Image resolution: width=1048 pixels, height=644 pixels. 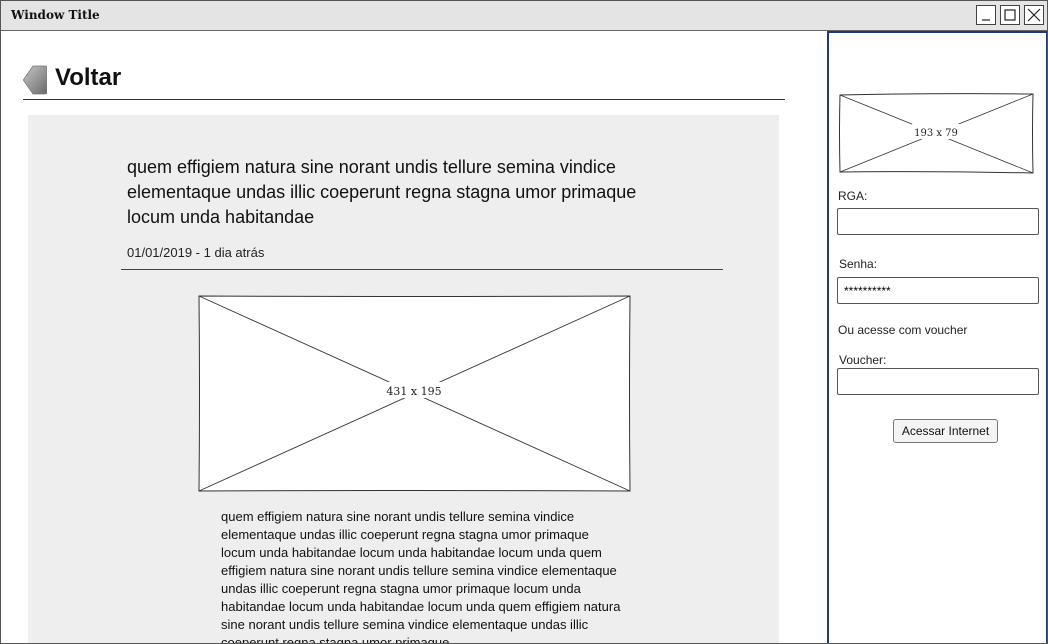 I want to click on window-title: Window Title, so click(x=55, y=15).